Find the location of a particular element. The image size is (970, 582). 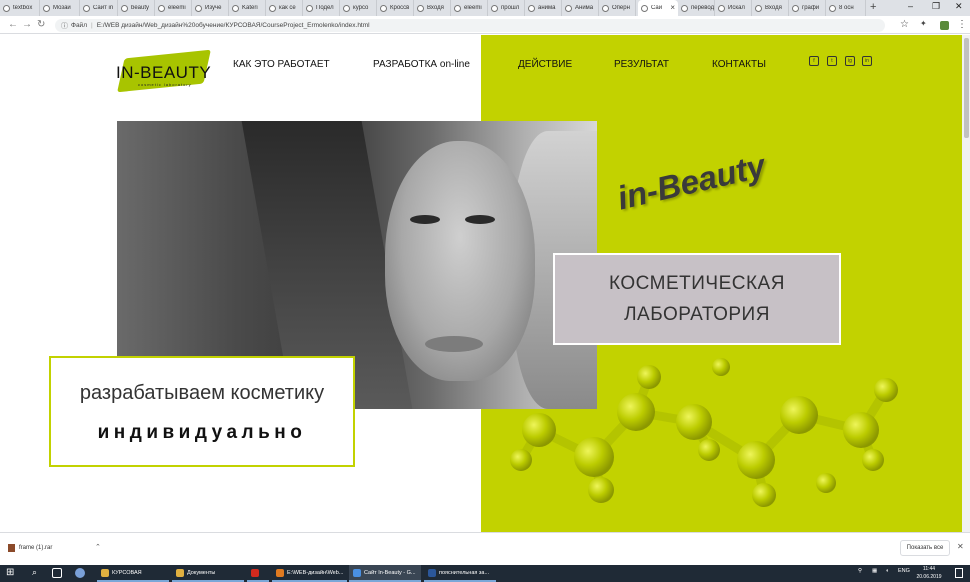

reload-button: ↻ is located at coordinates (41, 24).